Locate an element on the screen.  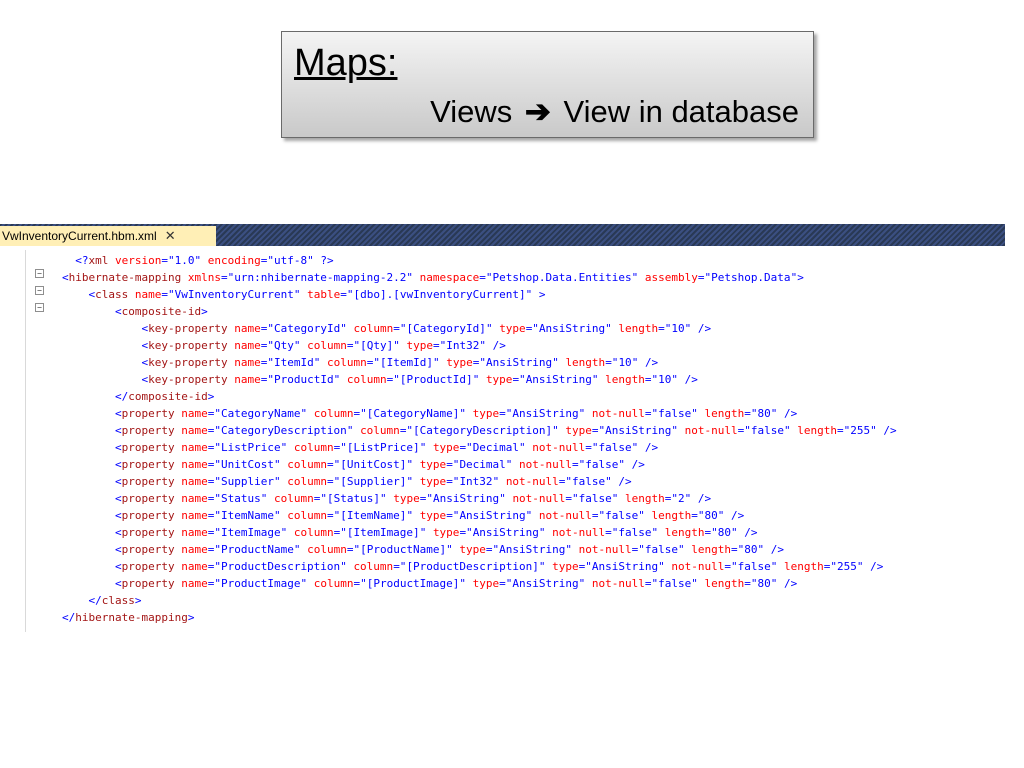
code-token: ItemImage is located at coordinates (250, 532).